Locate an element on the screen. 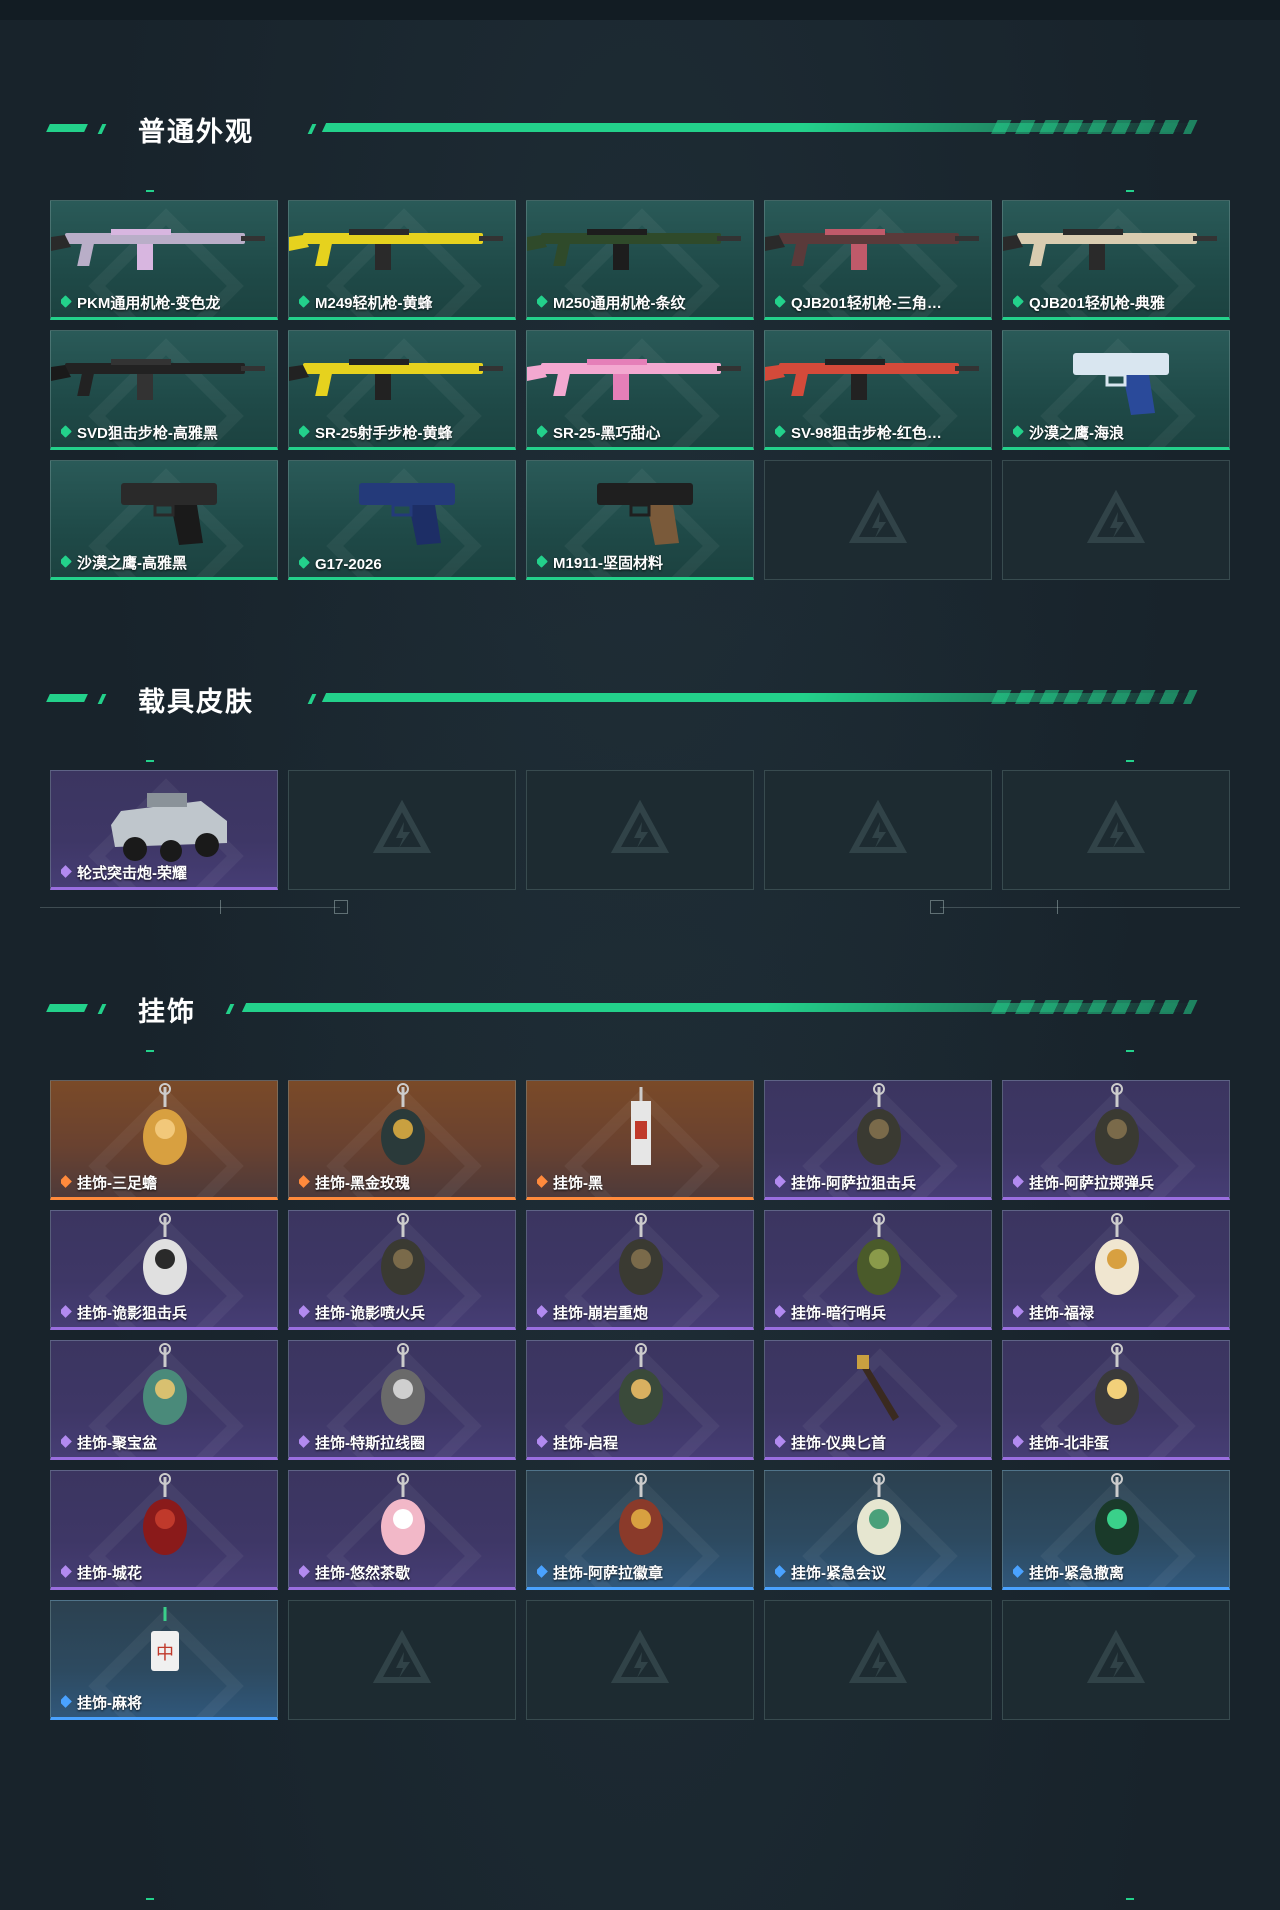  item-card: 挂饰-福禄 is located at coordinates (1116, 1270).